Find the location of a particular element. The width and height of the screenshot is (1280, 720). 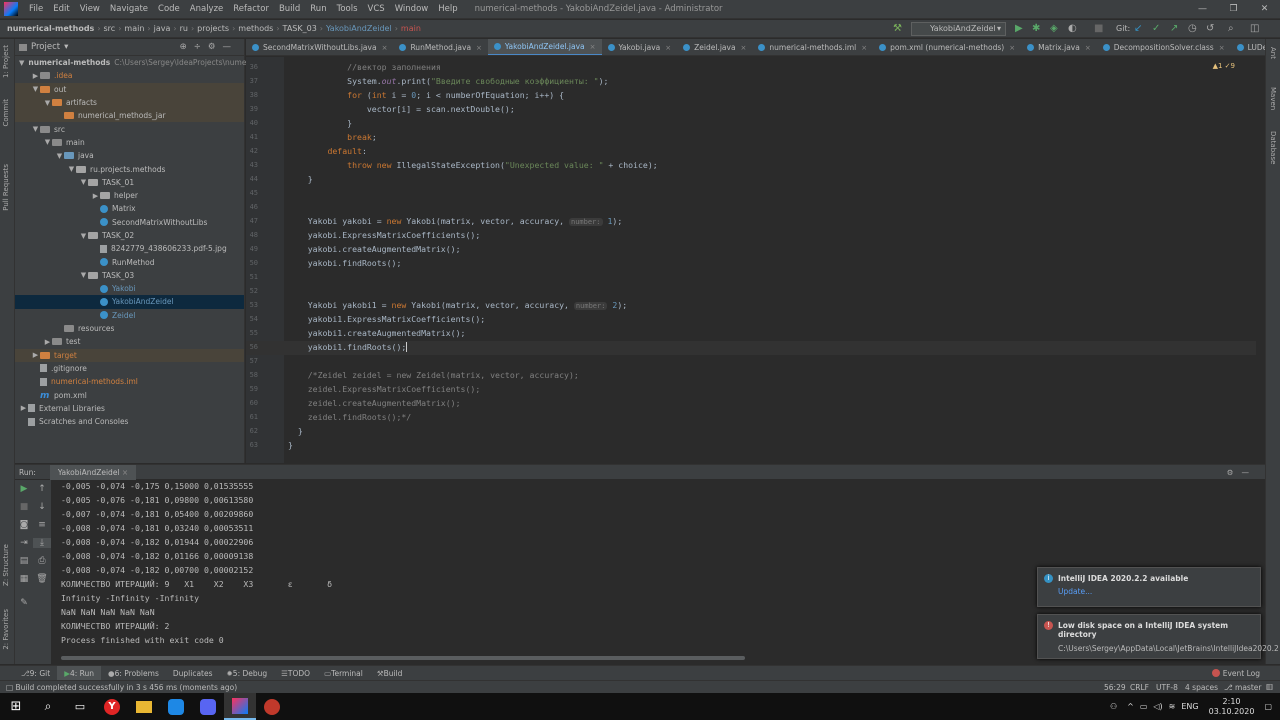

code-line: 50 yakobi.findRoots(); is located at coordinates (751, 264).